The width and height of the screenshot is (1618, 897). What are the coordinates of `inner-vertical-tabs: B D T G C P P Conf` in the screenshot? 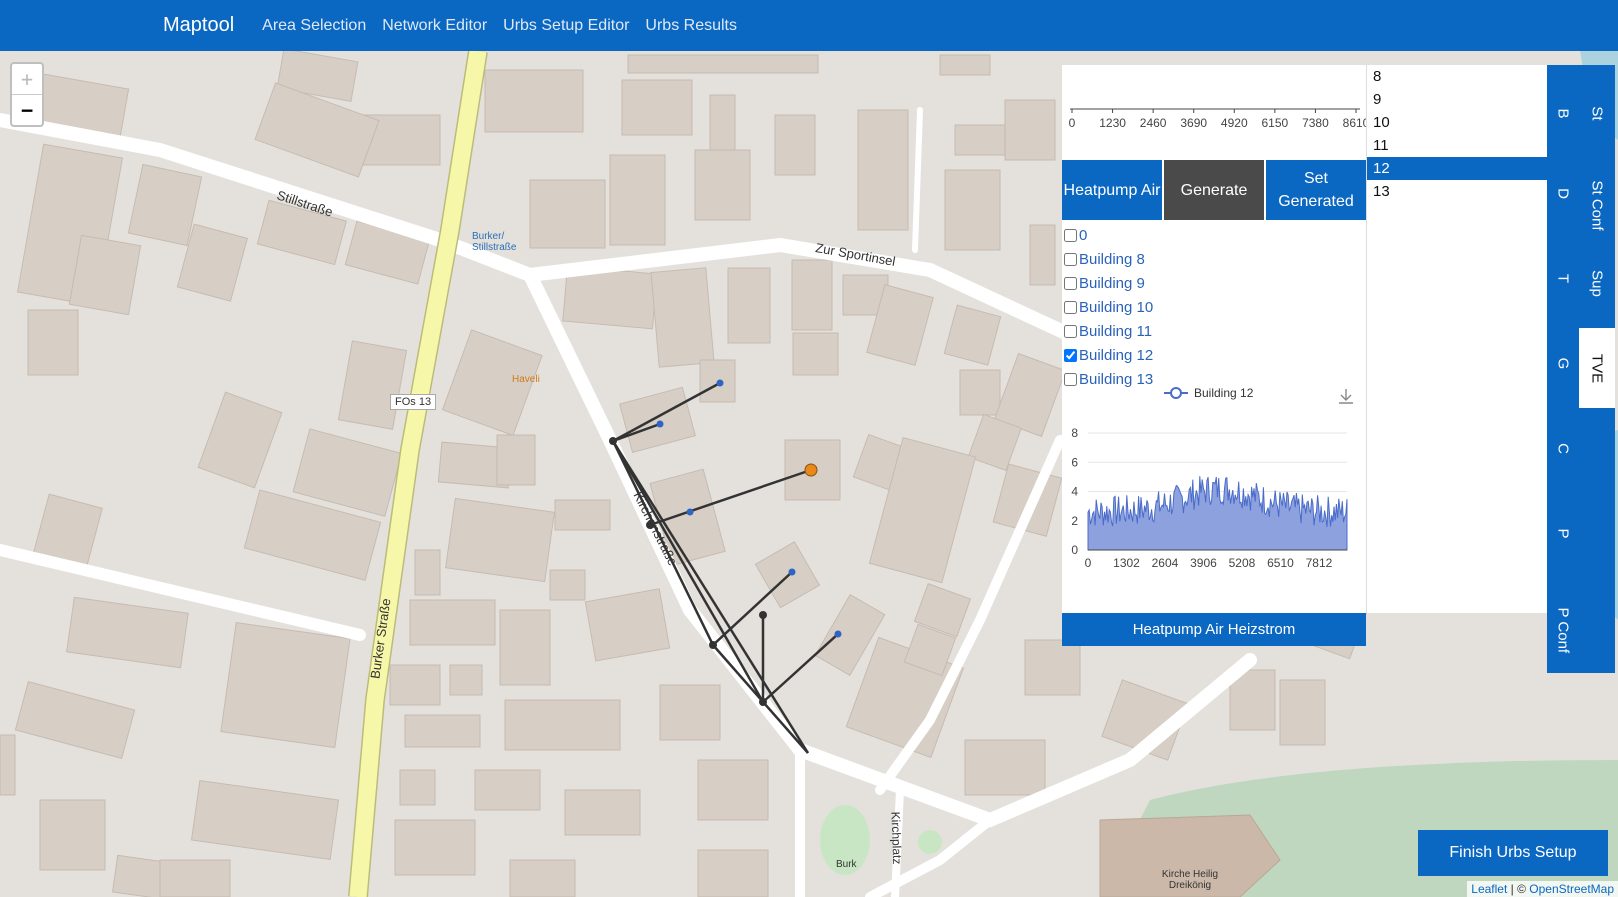 It's located at (1563, 369).